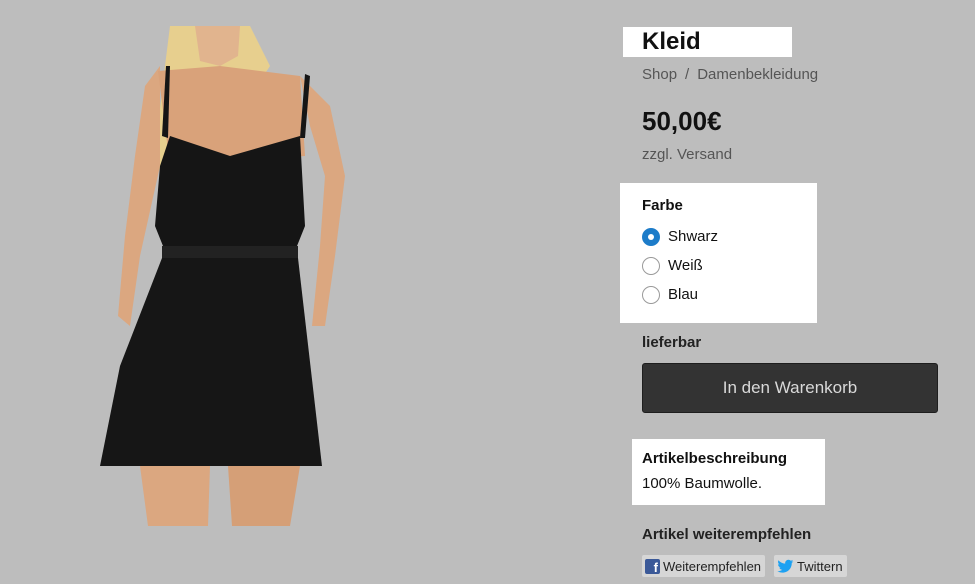 The width and height of the screenshot is (975, 584). I want to click on facebook-icon: f, so click(652, 566).